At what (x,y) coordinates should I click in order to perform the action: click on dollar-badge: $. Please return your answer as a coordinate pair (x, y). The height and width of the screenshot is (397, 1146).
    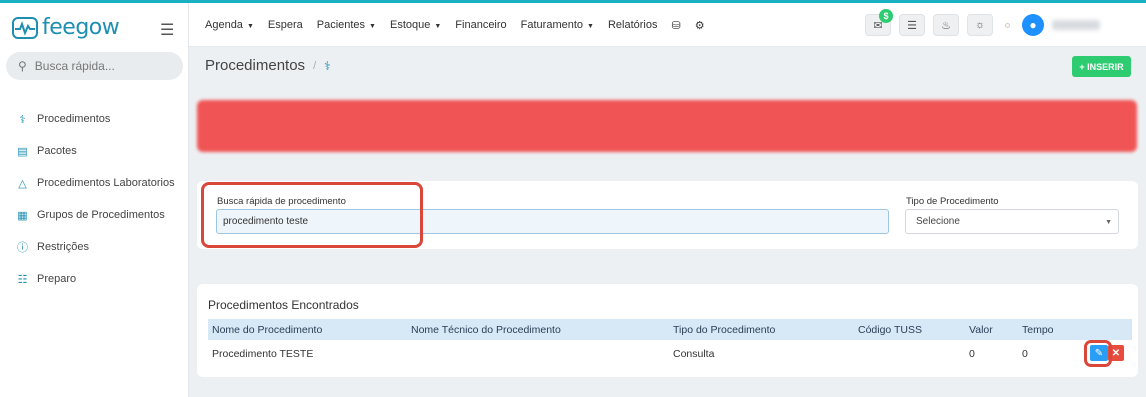
    Looking at the image, I should click on (886, 16).